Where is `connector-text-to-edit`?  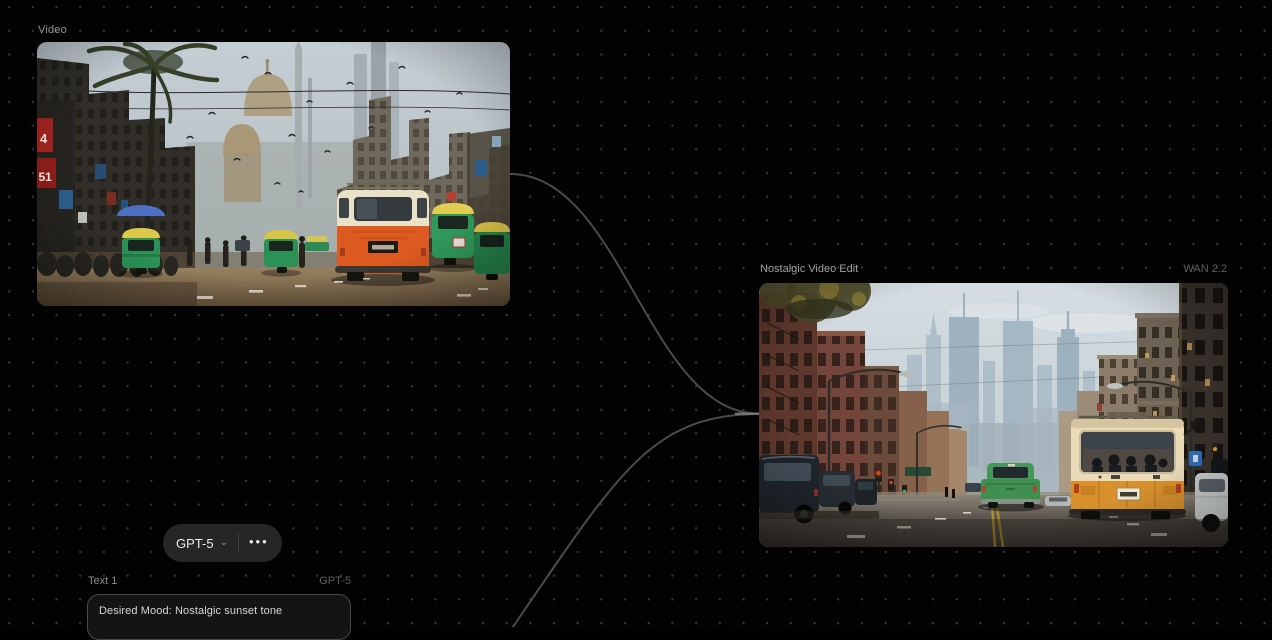
connector-text-to-edit is located at coordinates (635, 520).